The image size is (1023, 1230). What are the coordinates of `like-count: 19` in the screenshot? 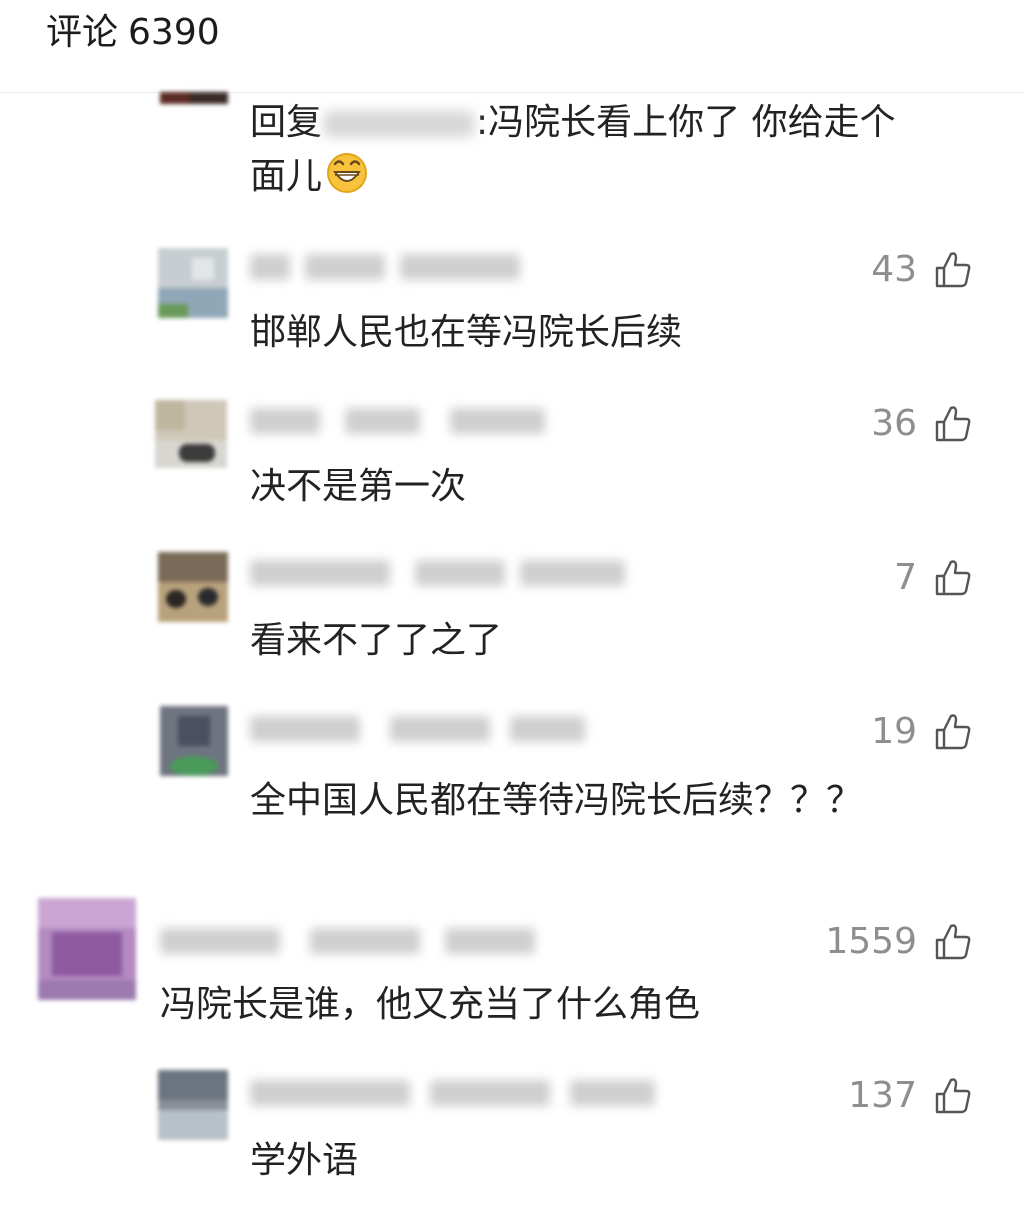 It's located at (894, 731).